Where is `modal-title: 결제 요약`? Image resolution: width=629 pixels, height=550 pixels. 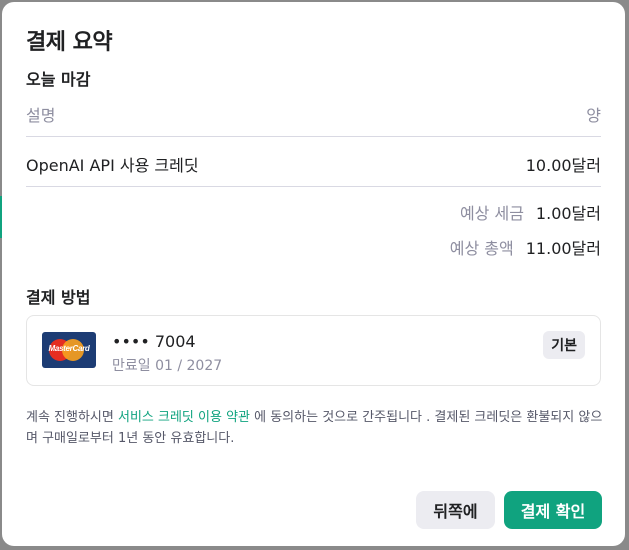 modal-title: 결제 요약 is located at coordinates (69, 42).